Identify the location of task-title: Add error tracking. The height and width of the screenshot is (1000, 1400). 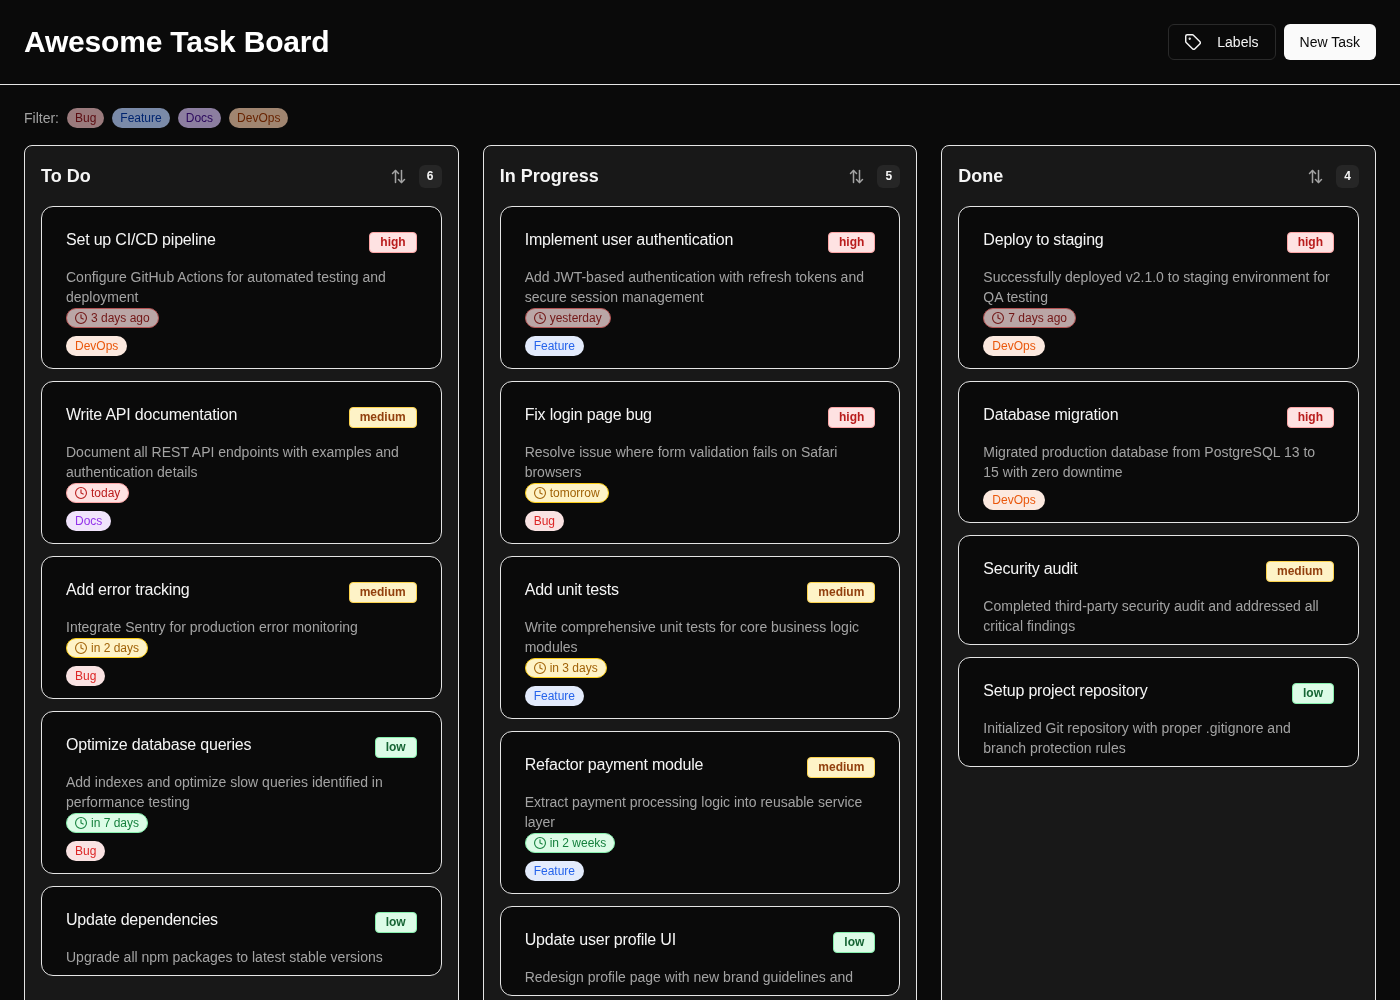
(128, 590).